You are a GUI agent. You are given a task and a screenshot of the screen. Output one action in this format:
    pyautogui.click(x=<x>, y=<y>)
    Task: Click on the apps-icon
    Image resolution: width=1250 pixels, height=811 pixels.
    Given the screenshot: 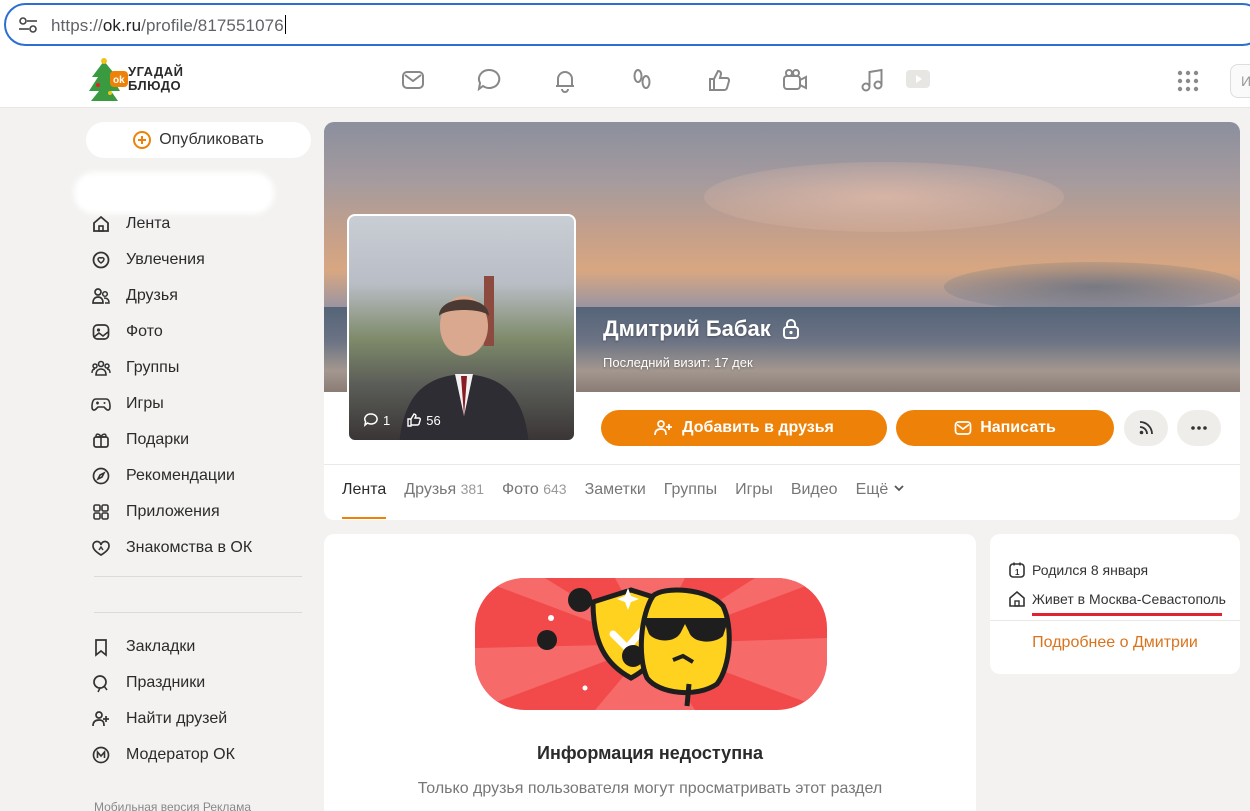 What is the action you would take?
    pyautogui.click(x=101, y=512)
    